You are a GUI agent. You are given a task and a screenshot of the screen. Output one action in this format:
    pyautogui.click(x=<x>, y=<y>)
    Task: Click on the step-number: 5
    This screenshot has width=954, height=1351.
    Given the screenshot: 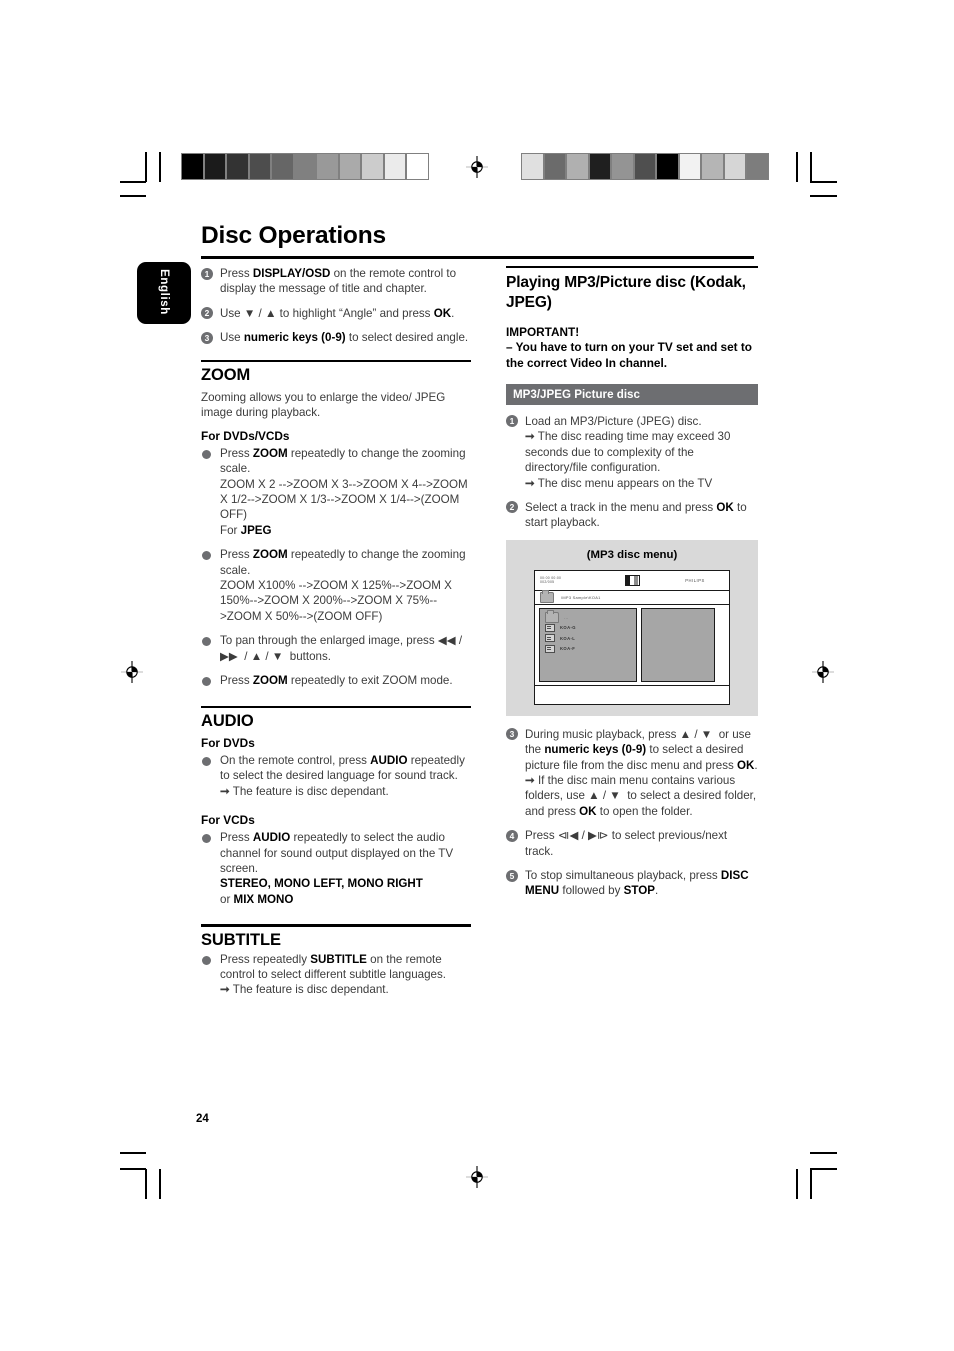 What is the action you would take?
    pyautogui.click(x=512, y=875)
    